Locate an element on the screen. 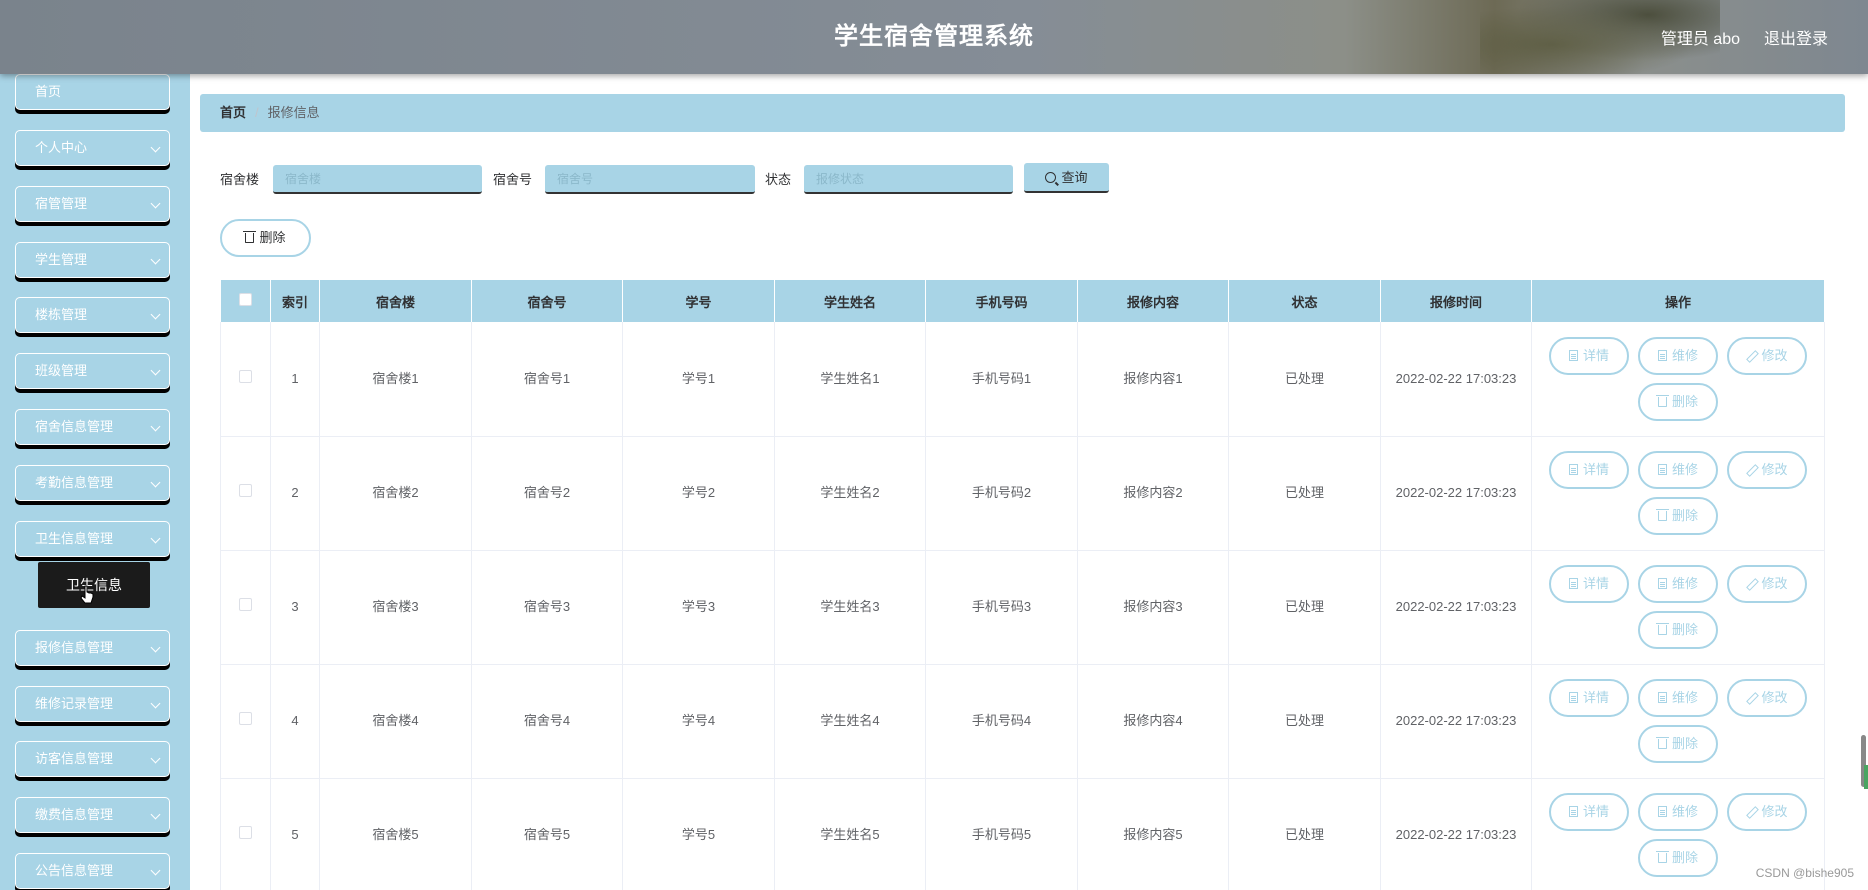 This screenshot has height=890, width=1868. top-header: 学生宿舍管理系统 管理员 abo 退出登录 is located at coordinates (934, 37).